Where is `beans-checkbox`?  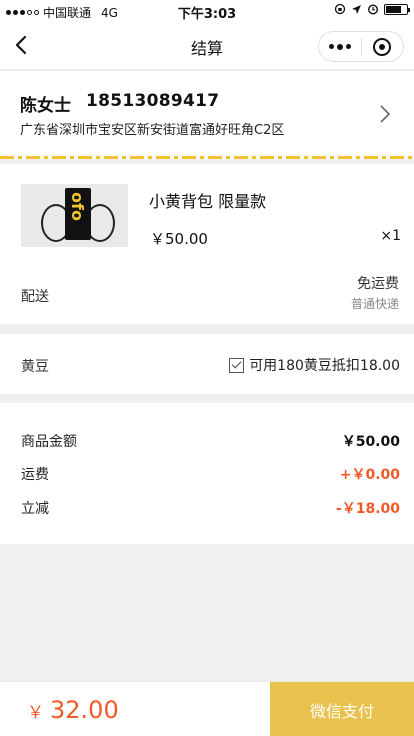
beans-checkbox is located at coordinates (237, 365).